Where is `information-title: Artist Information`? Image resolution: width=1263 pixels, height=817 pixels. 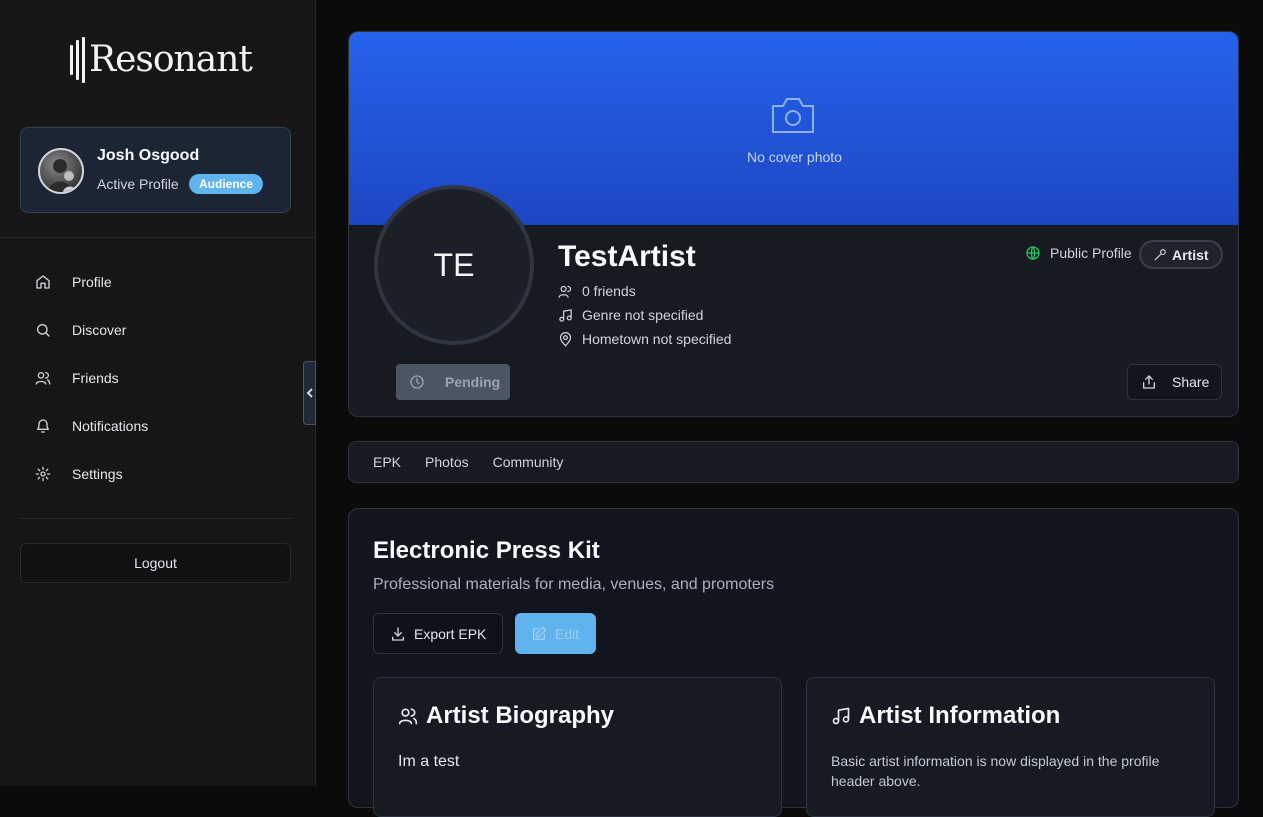
information-title: Artist Information is located at coordinates (945, 716).